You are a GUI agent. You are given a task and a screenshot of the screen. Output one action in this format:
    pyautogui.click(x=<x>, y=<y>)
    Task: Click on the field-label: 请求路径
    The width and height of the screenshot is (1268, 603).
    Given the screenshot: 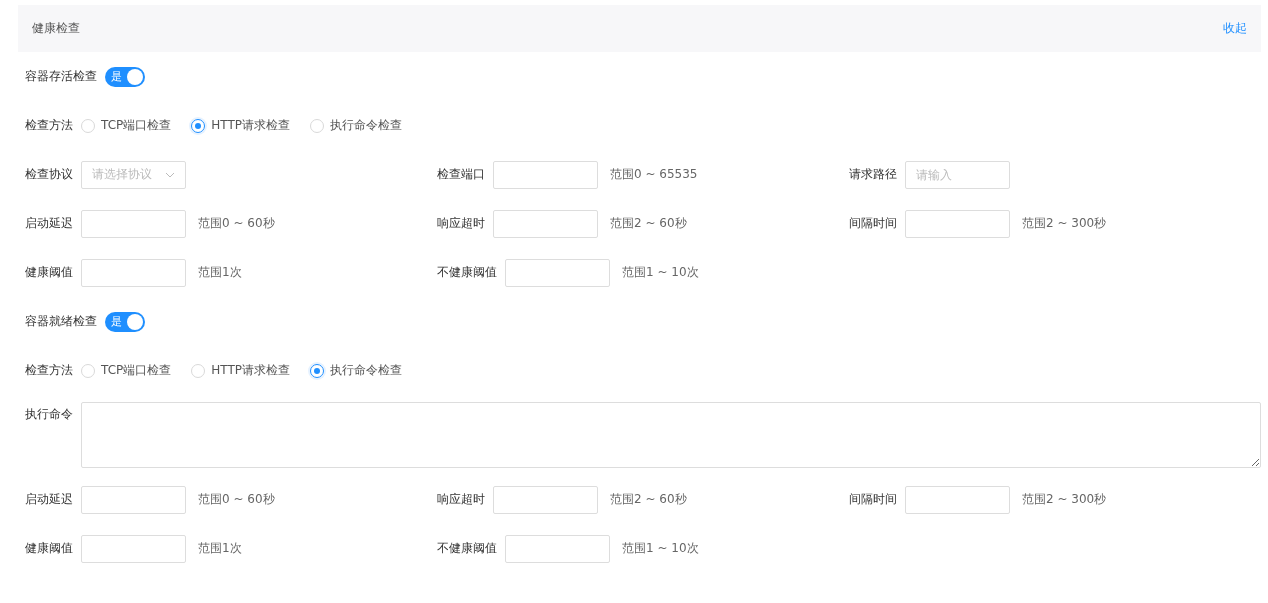 What is the action you would take?
    pyautogui.click(x=873, y=174)
    